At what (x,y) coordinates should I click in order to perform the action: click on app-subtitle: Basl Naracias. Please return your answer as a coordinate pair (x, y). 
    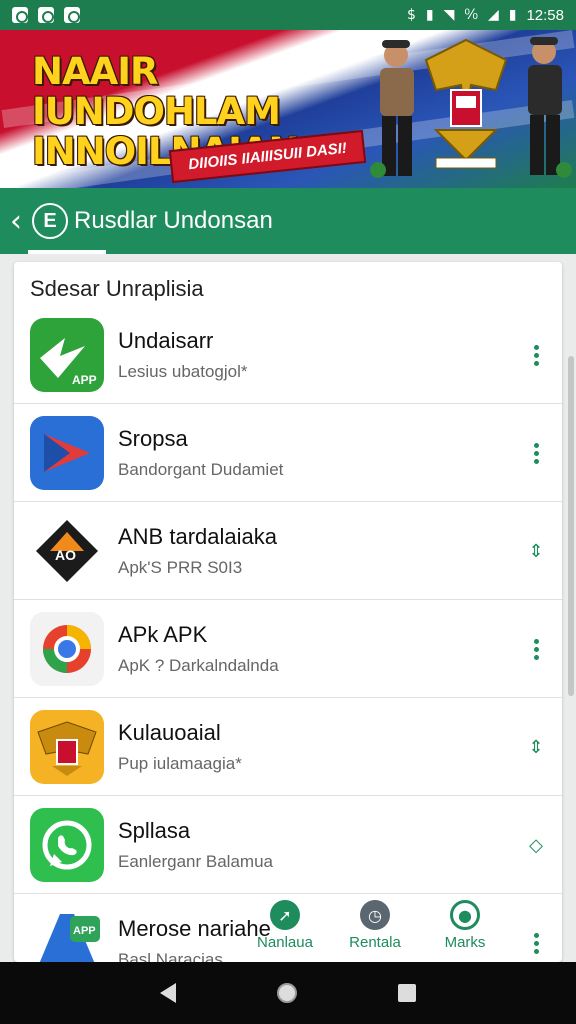
    Looking at the image, I should click on (170, 956).